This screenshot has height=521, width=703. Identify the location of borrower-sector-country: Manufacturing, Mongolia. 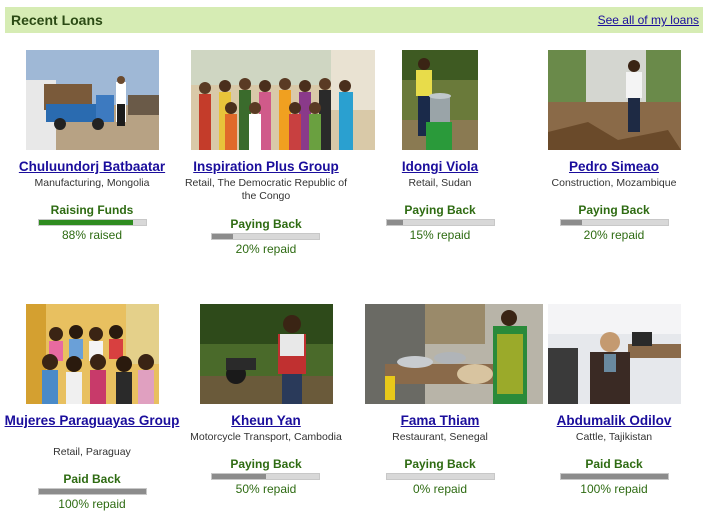
(92, 183).